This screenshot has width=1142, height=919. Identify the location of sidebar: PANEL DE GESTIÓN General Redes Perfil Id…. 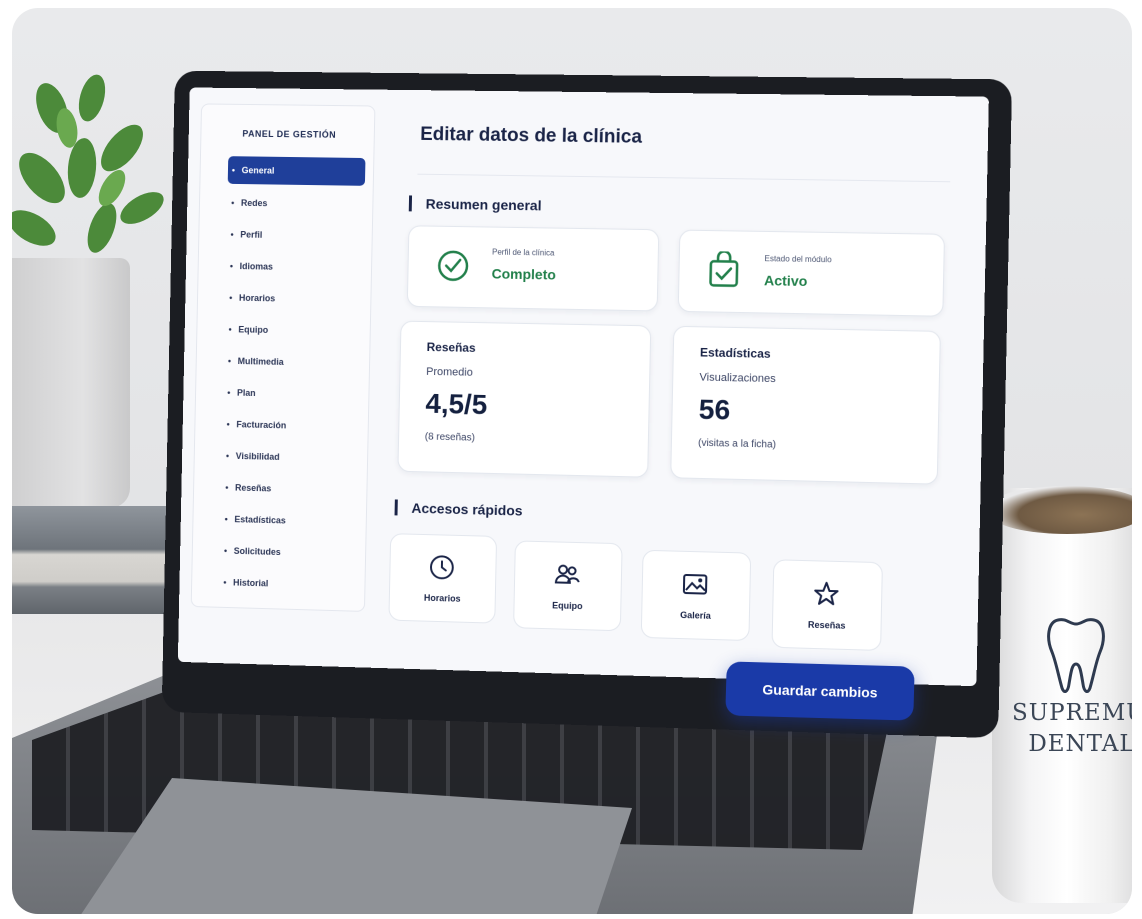
(283, 357).